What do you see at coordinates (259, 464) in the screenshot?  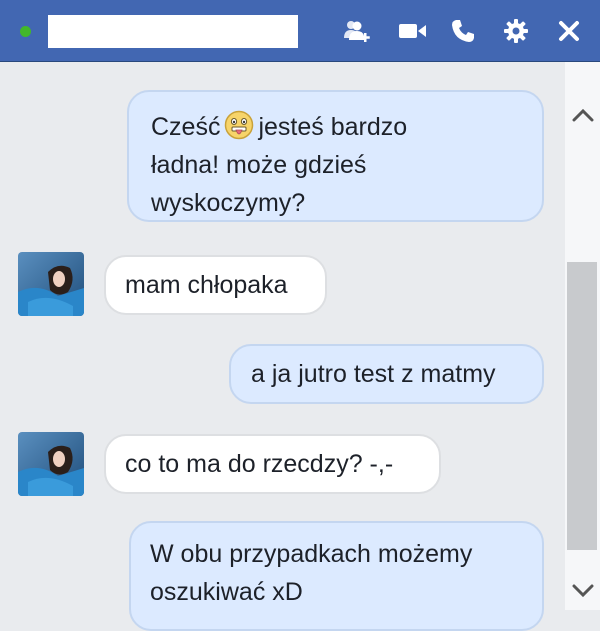 I see `message-text: co to ma do rzecdzy? -,-` at bounding box center [259, 464].